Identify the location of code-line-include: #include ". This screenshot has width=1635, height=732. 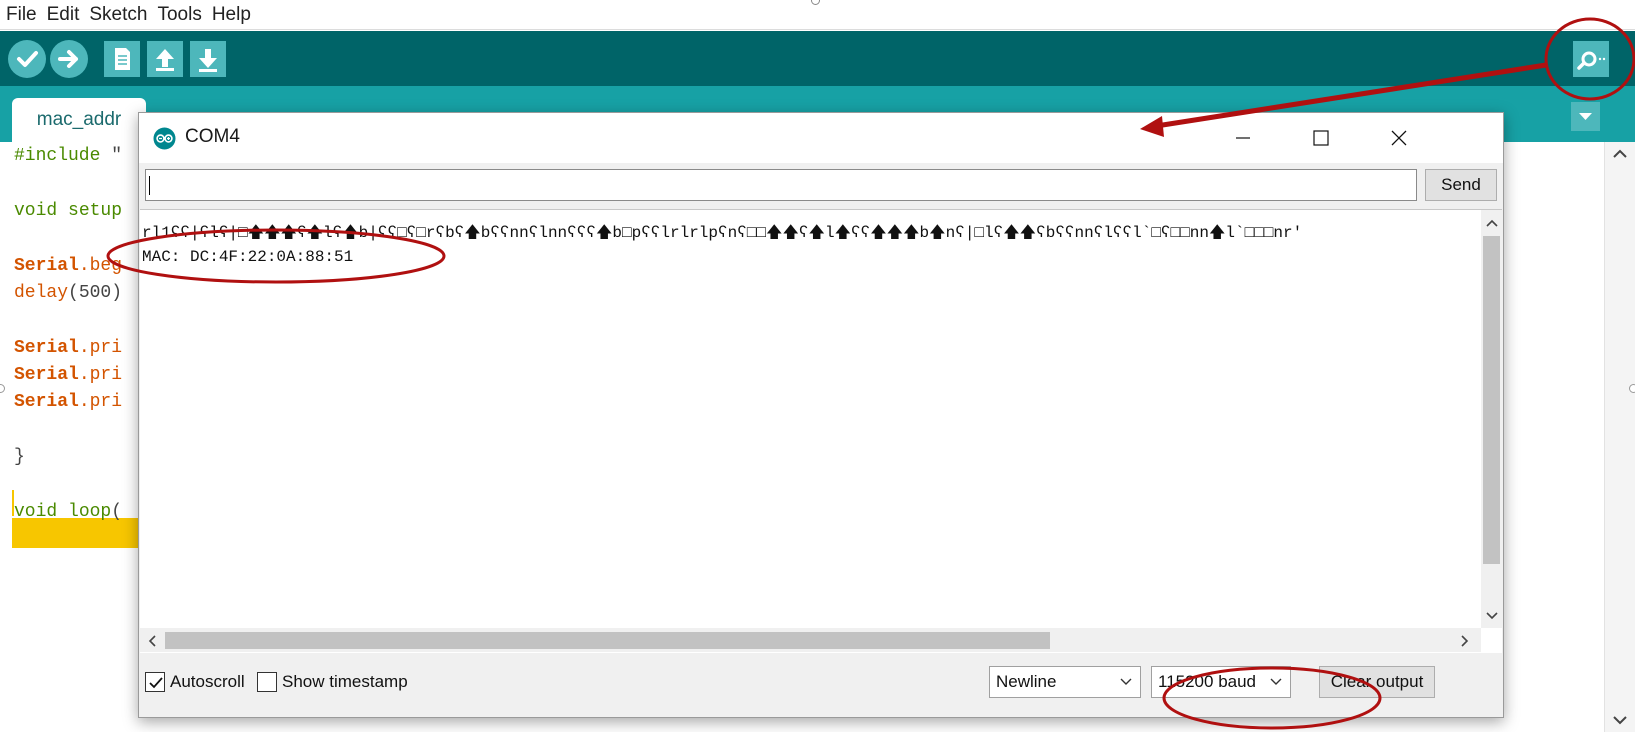
(68, 156).